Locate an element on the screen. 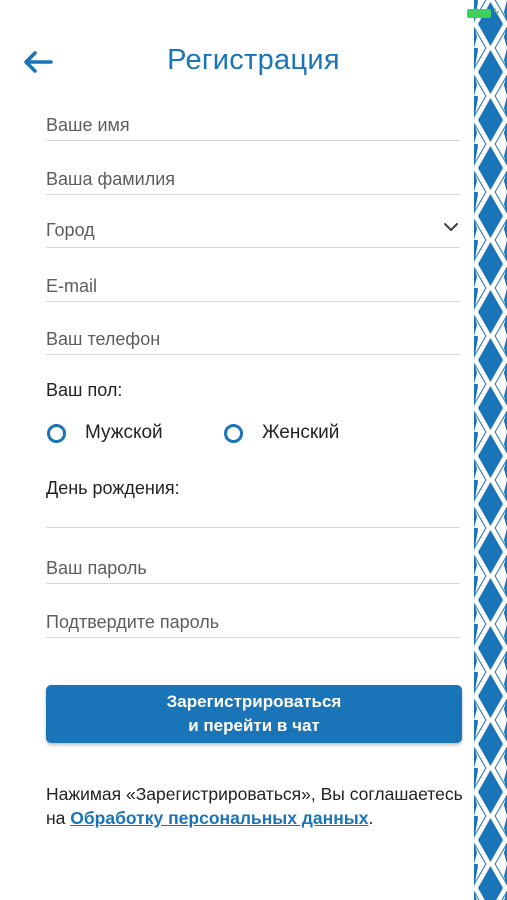  password-field is located at coordinates (253, 568).